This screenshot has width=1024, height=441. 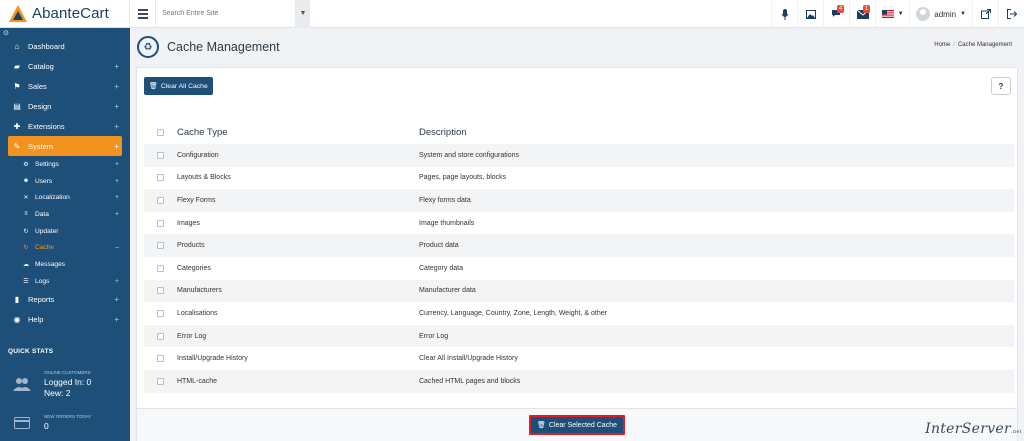 What do you see at coordinates (65, 281) in the screenshot?
I see `sidebar-subitem-logs: ☰ Logs +` at bounding box center [65, 281].